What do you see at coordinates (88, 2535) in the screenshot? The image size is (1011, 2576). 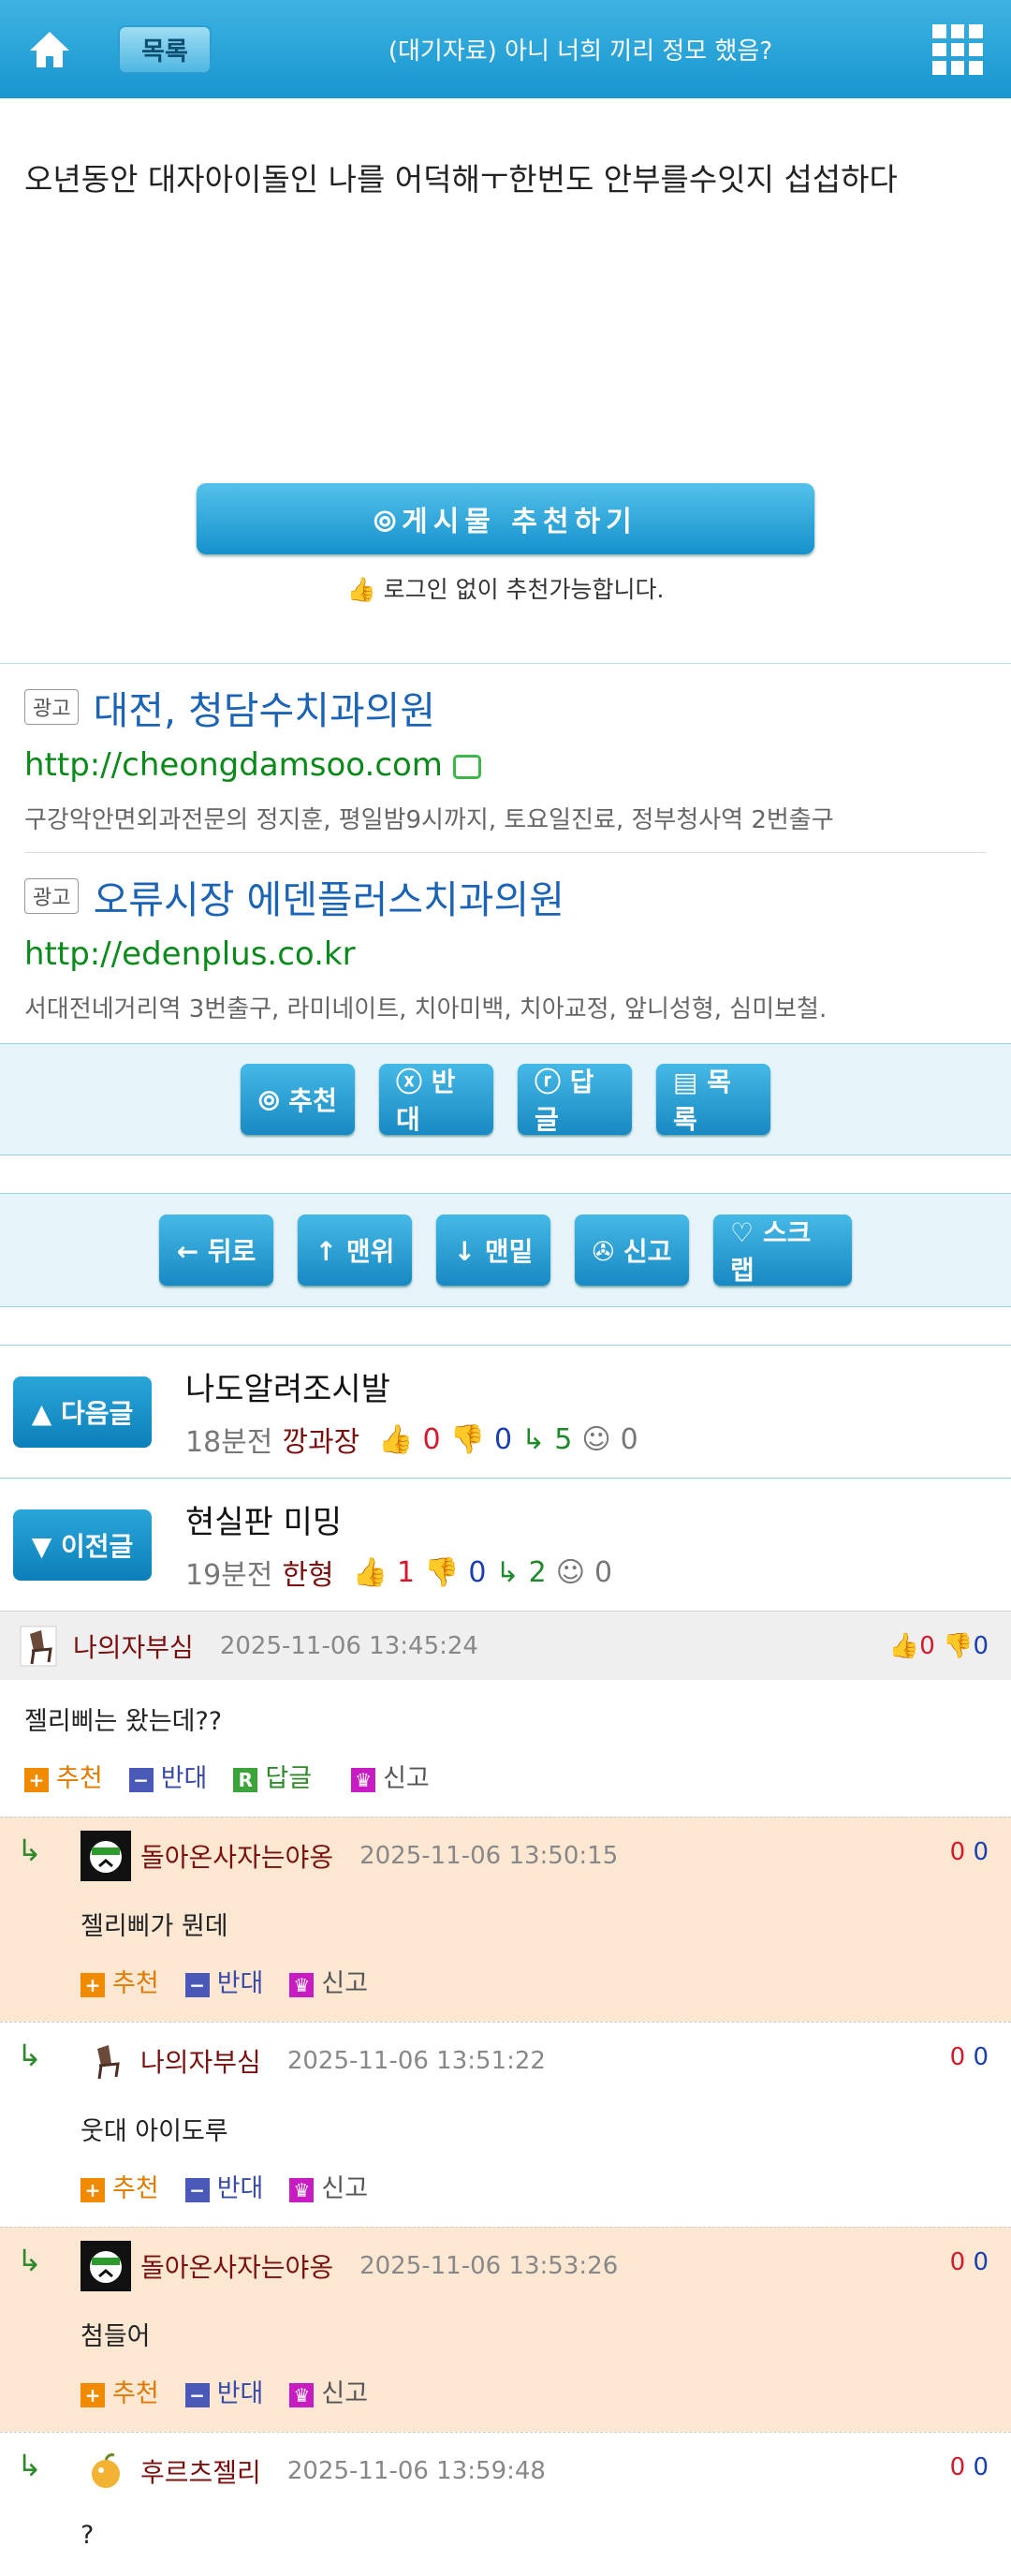 I see `reply-body: ?` at bounding box center [88, 2535].